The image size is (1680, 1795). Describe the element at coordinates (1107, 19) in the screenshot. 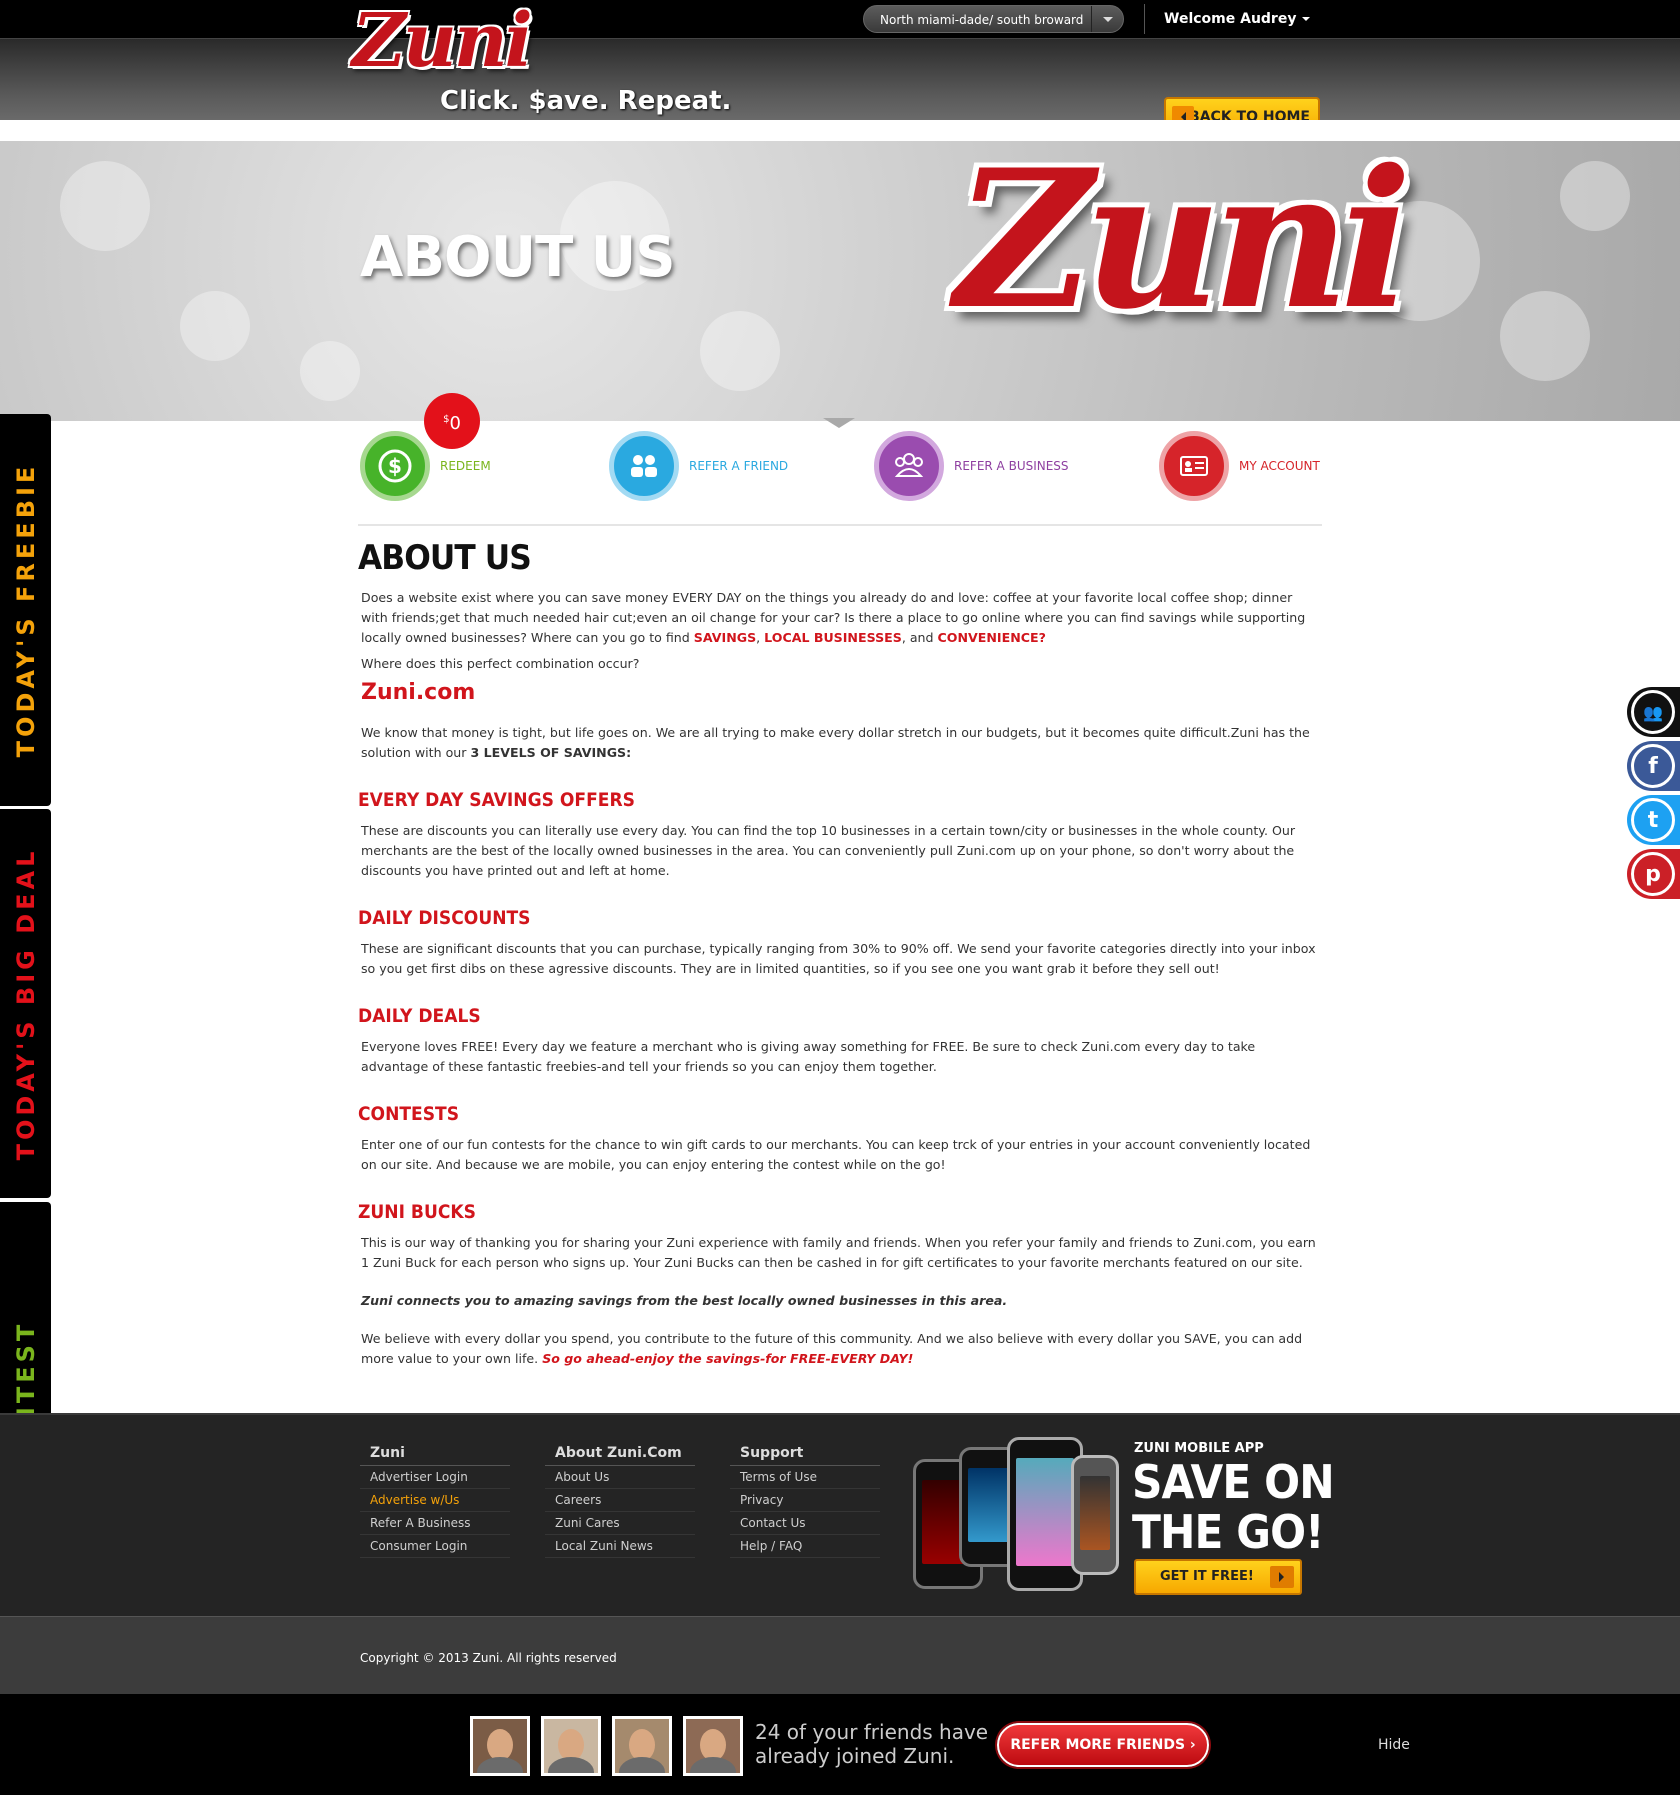

I see `chevron-down-icon` at that location.